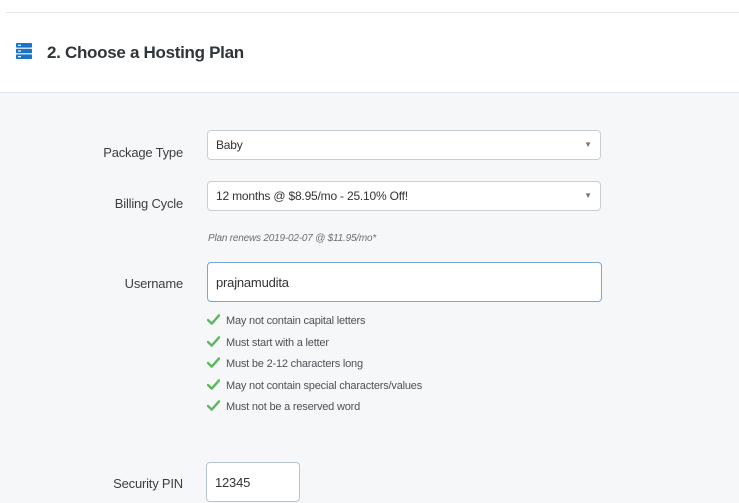 The image size is (739, 503). Describe the element at coordinates (404, 145) in the screenshot. I see `package-type-select: Baby ▼` at that location.